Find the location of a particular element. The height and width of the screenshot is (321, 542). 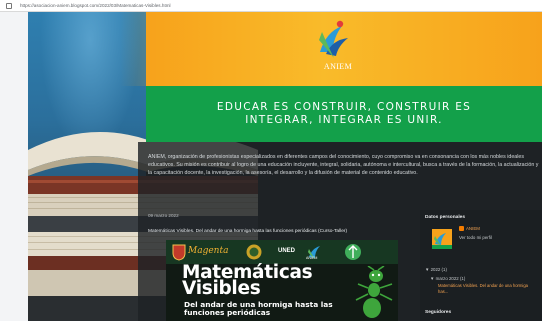

aniem-logo-icon is located at coordinates (334, 41).